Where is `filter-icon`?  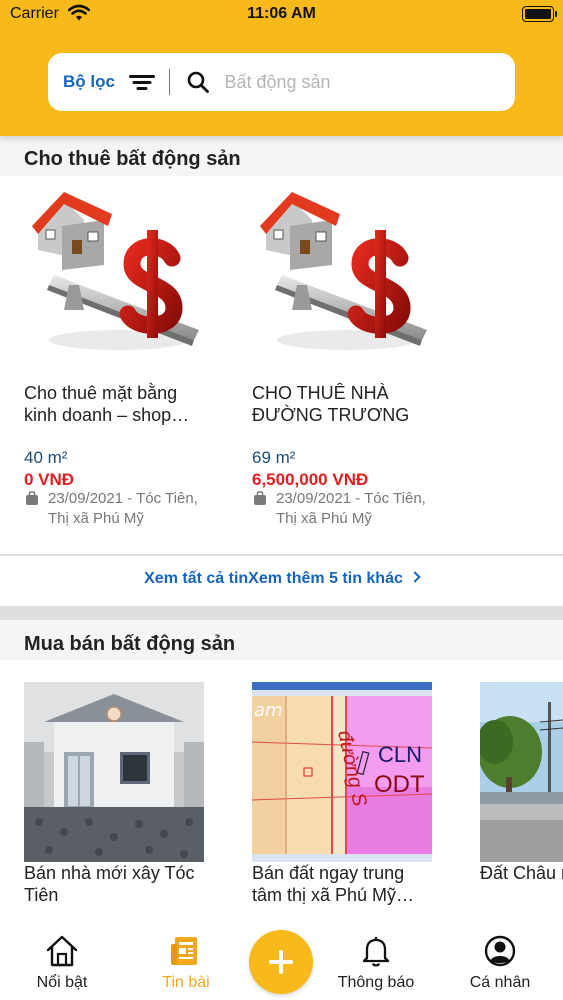 filter-icon is located at coordinates (141, 82).